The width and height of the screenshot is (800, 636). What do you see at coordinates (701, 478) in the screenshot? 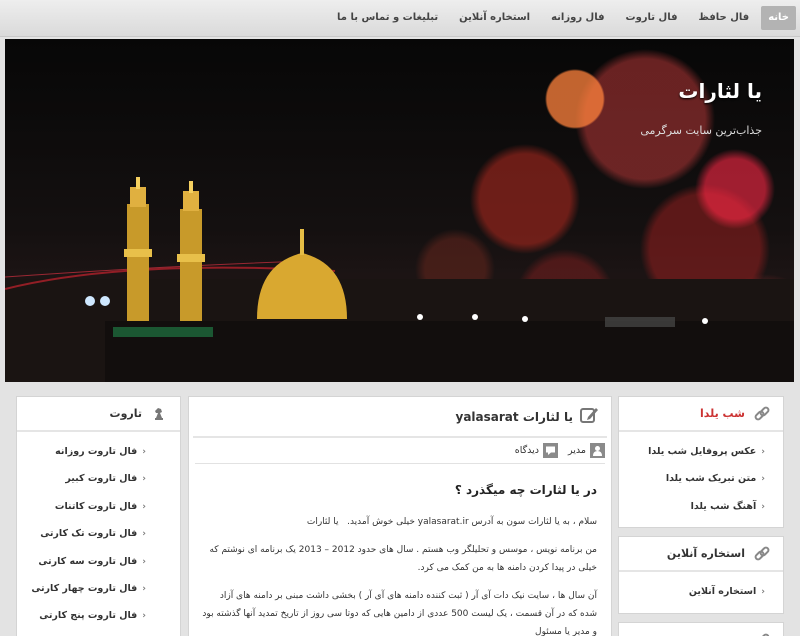
I see `yalda-link: ‹متن تبریک شب یلدا` at bounding box center [701, 478].